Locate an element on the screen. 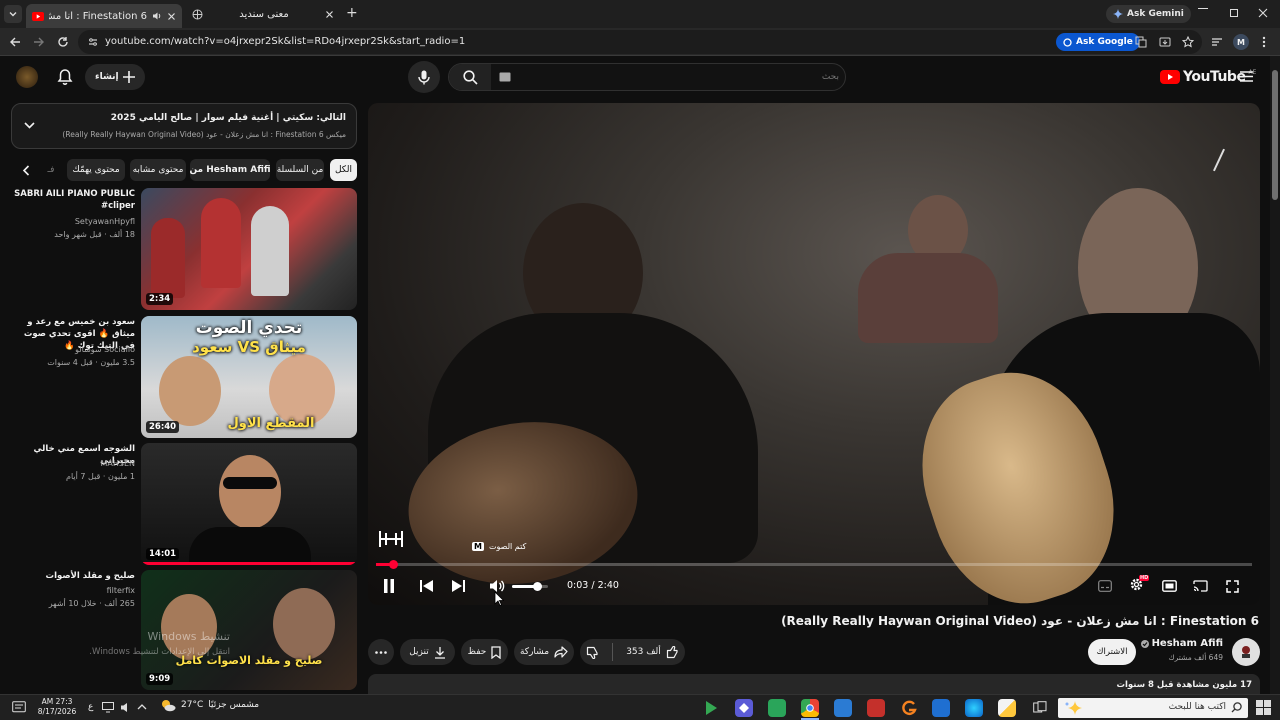 The width and height of the screenshot is (1280, 720). create-button: إنشاء is located at coordinates (115, 77).